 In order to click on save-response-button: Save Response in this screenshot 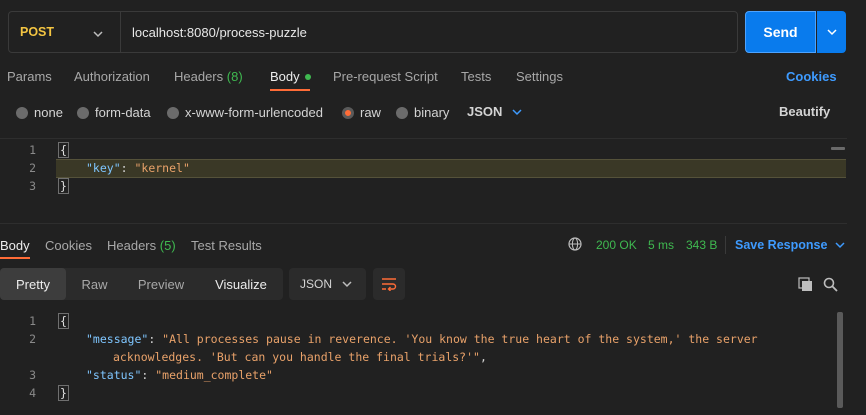, I will do `click(790, 245)`.